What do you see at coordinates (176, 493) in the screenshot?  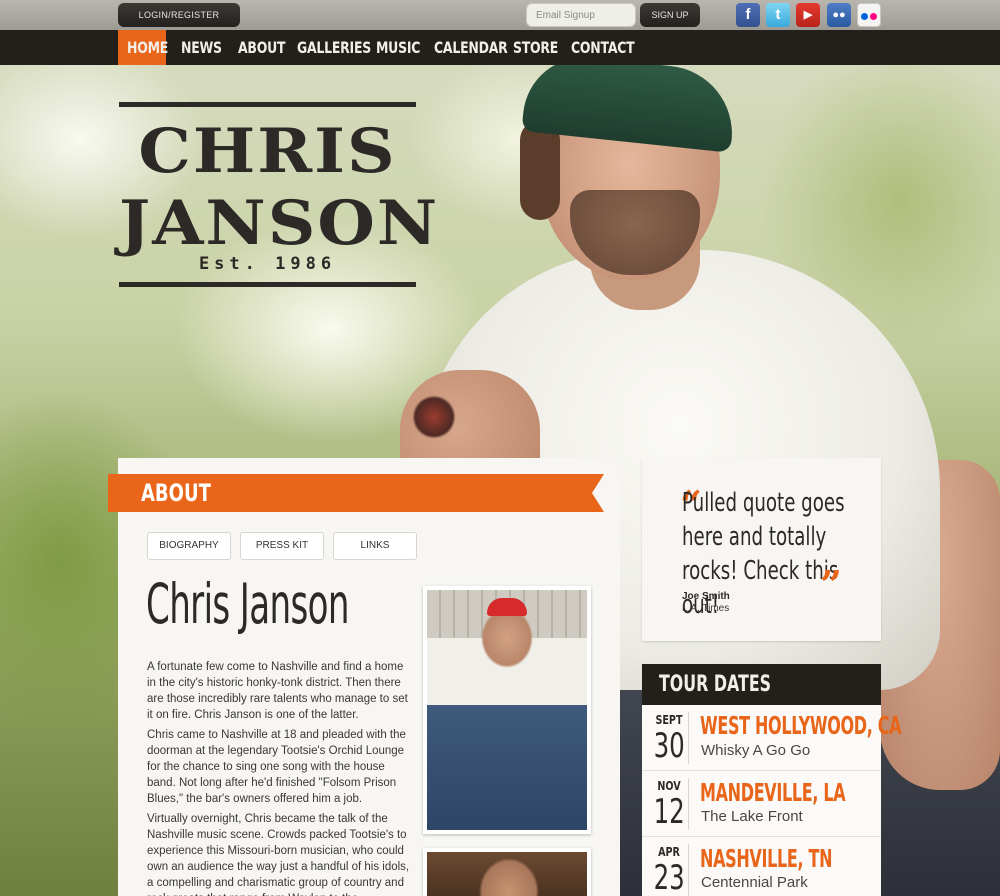 I see `about-section-title: ABOUT` at bounding box center [176, 493].